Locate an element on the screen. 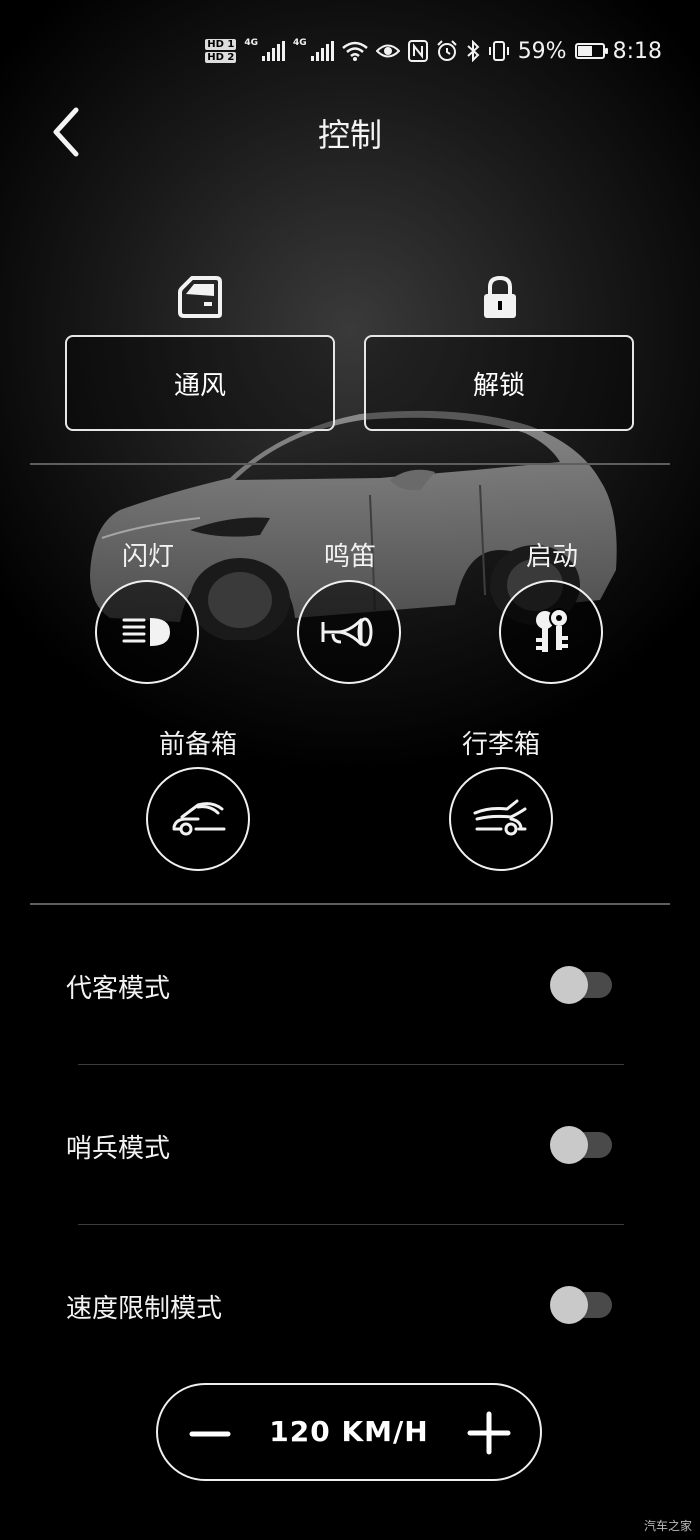  flash-lights-label: 闪灯 is located at coordinates (147, 557).